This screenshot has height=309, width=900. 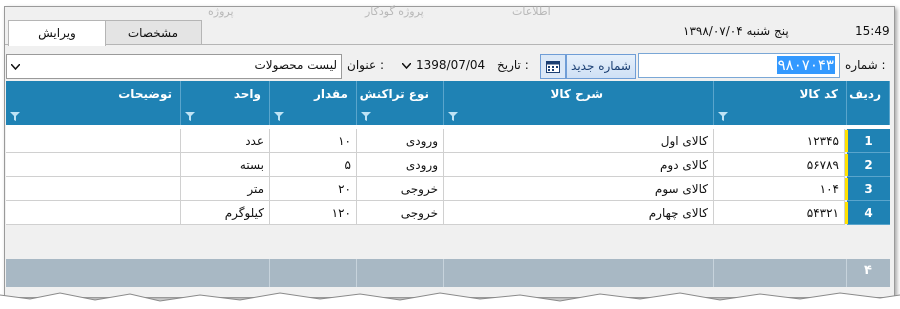 What do you see at coordinates (868, 270) in the screenshot?
I see `footer-row-count: ۴` at bounding box center [868, 270].